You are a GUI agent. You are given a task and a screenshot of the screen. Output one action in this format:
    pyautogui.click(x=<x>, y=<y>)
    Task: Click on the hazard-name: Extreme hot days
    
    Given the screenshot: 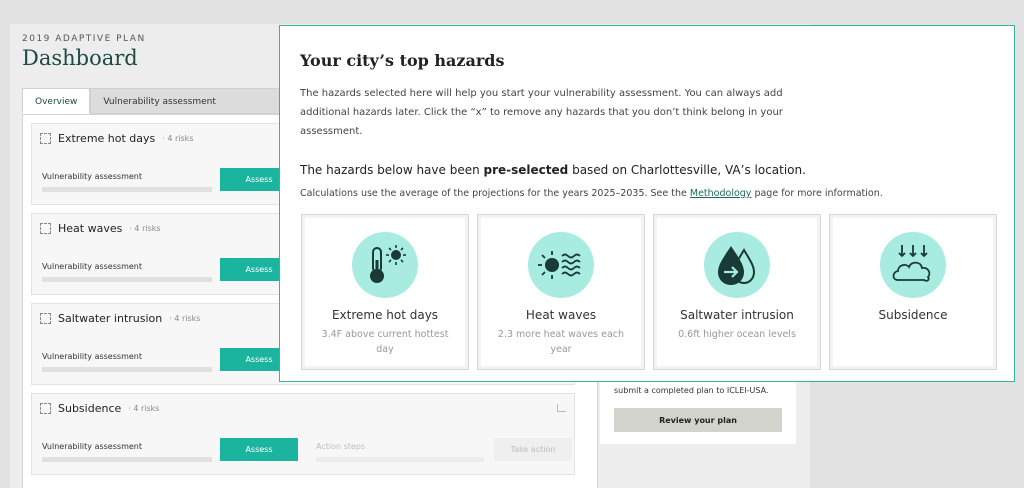 What is the action you would take?
    pyautogui.click(x=107, y=138)
    